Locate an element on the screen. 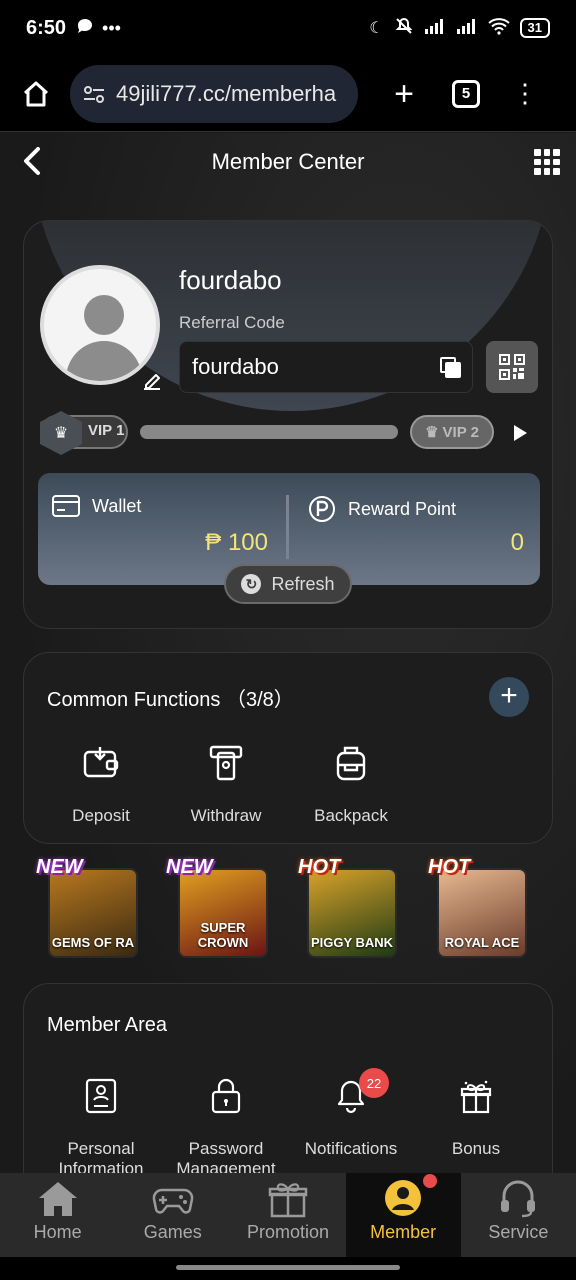 This screenshot has width=576, height=1280. wallet-label: Wallet is located at coordinates (117, 505).